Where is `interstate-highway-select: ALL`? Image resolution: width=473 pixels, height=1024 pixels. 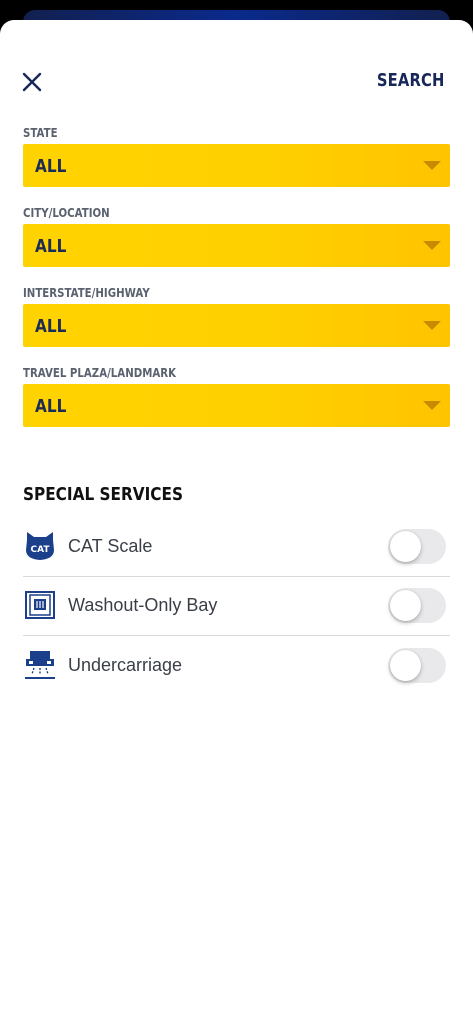 interstate-highway-select: ALL is located at coordinates (236, 325).